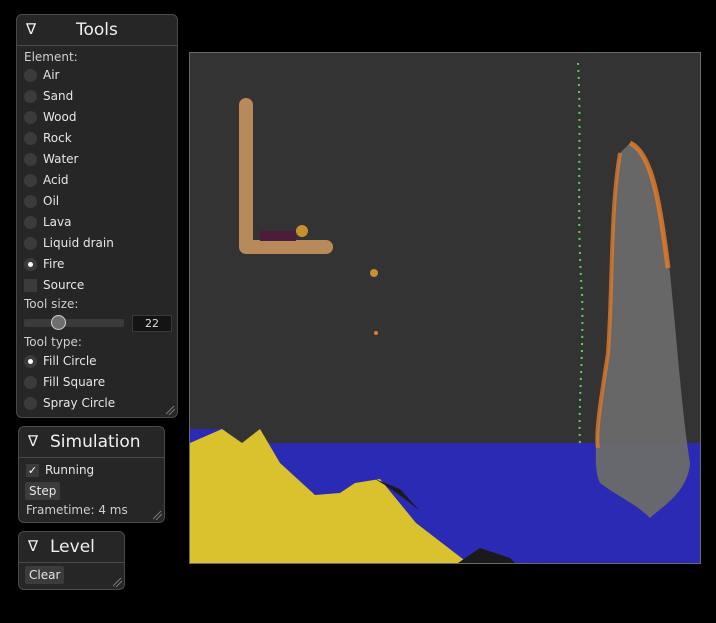 The width and height of the screenshot is (716, 623). Describe the element at coordinates (58, 322) in the screenshot. I see `tool-size-slider-handle` at that location.